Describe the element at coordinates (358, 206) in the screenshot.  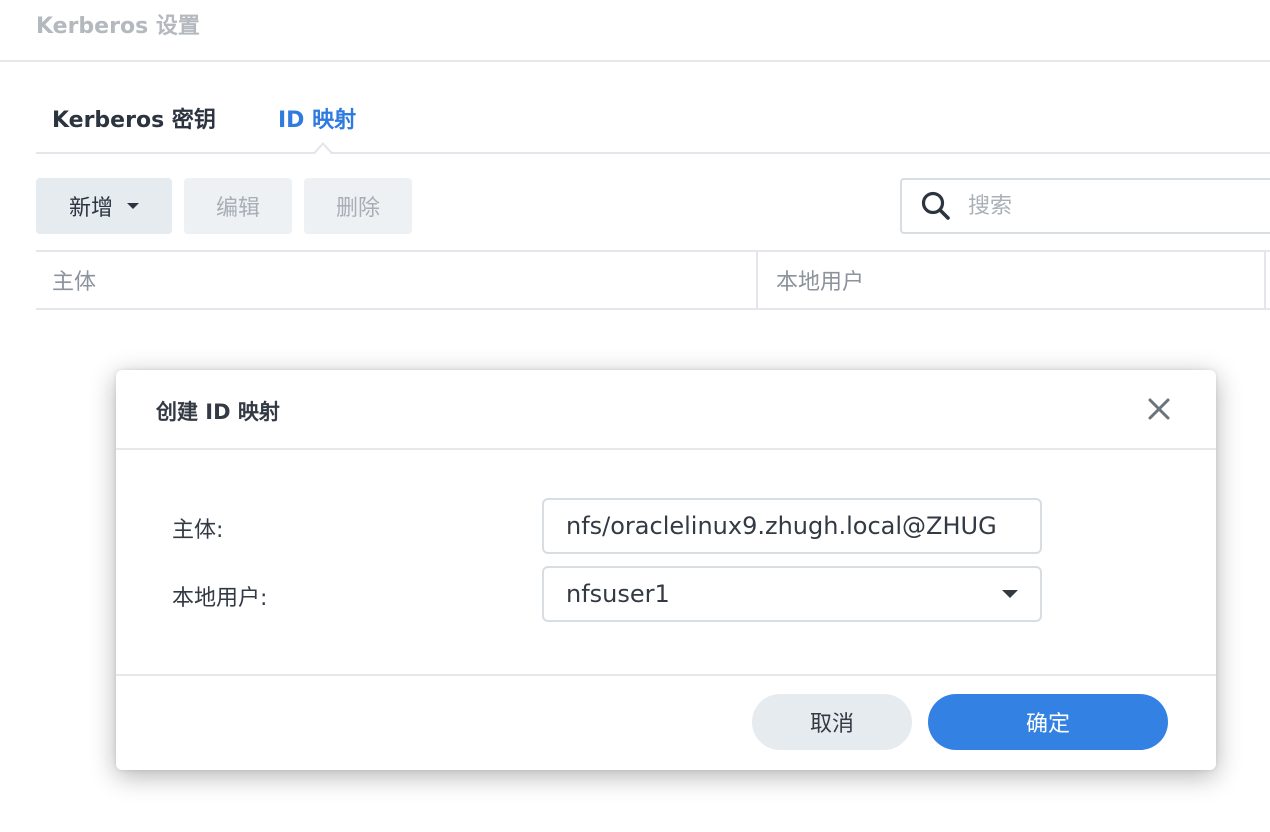
I see `delete-button: 删除` at that location.